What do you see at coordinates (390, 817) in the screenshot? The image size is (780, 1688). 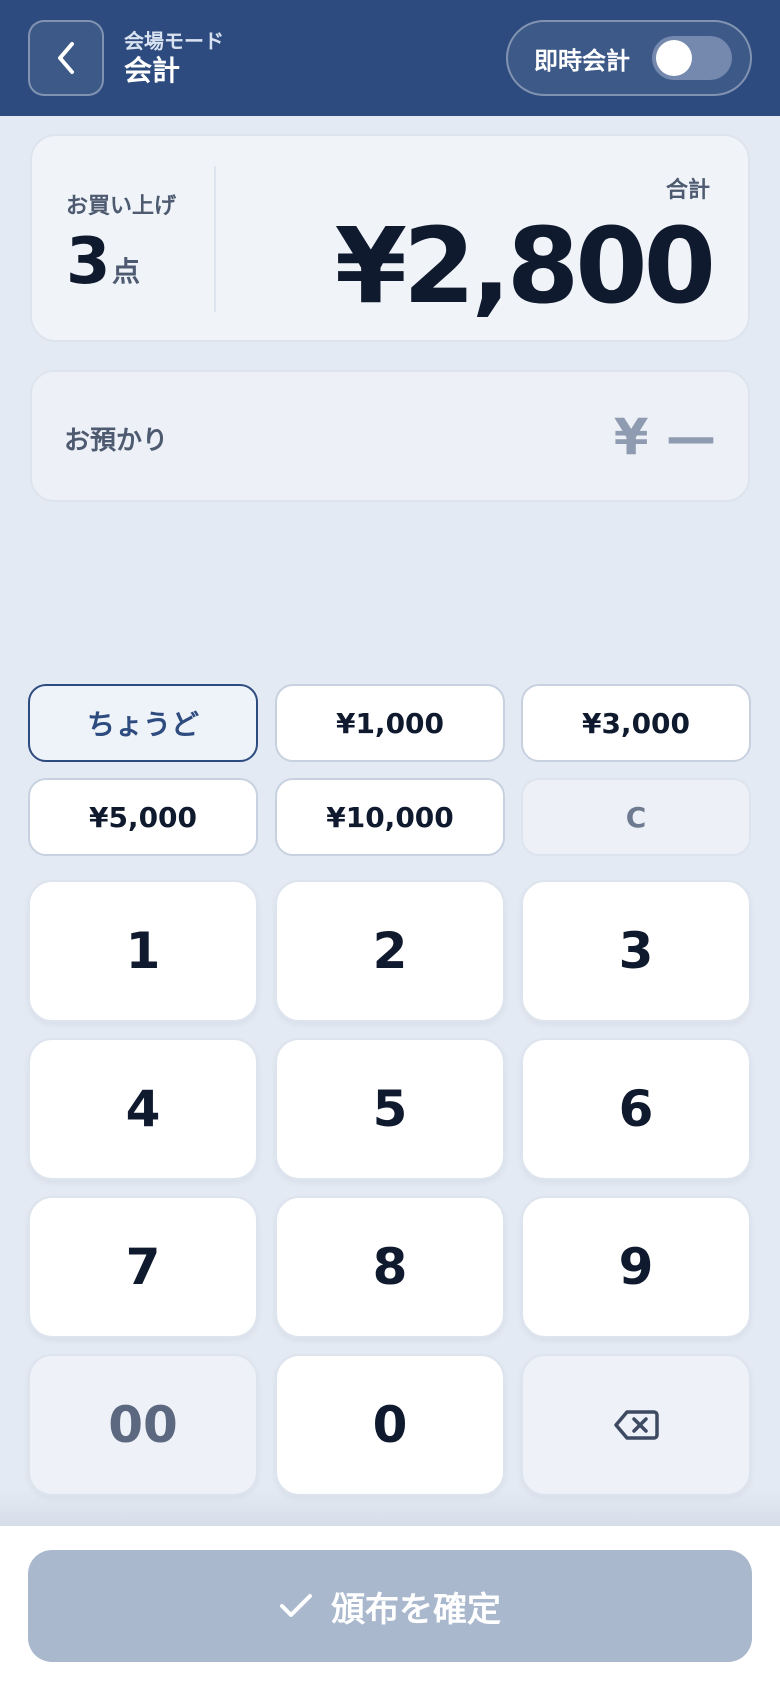 I see `quick-10000-button: ¥10,000` at bounding box center [390, 817].